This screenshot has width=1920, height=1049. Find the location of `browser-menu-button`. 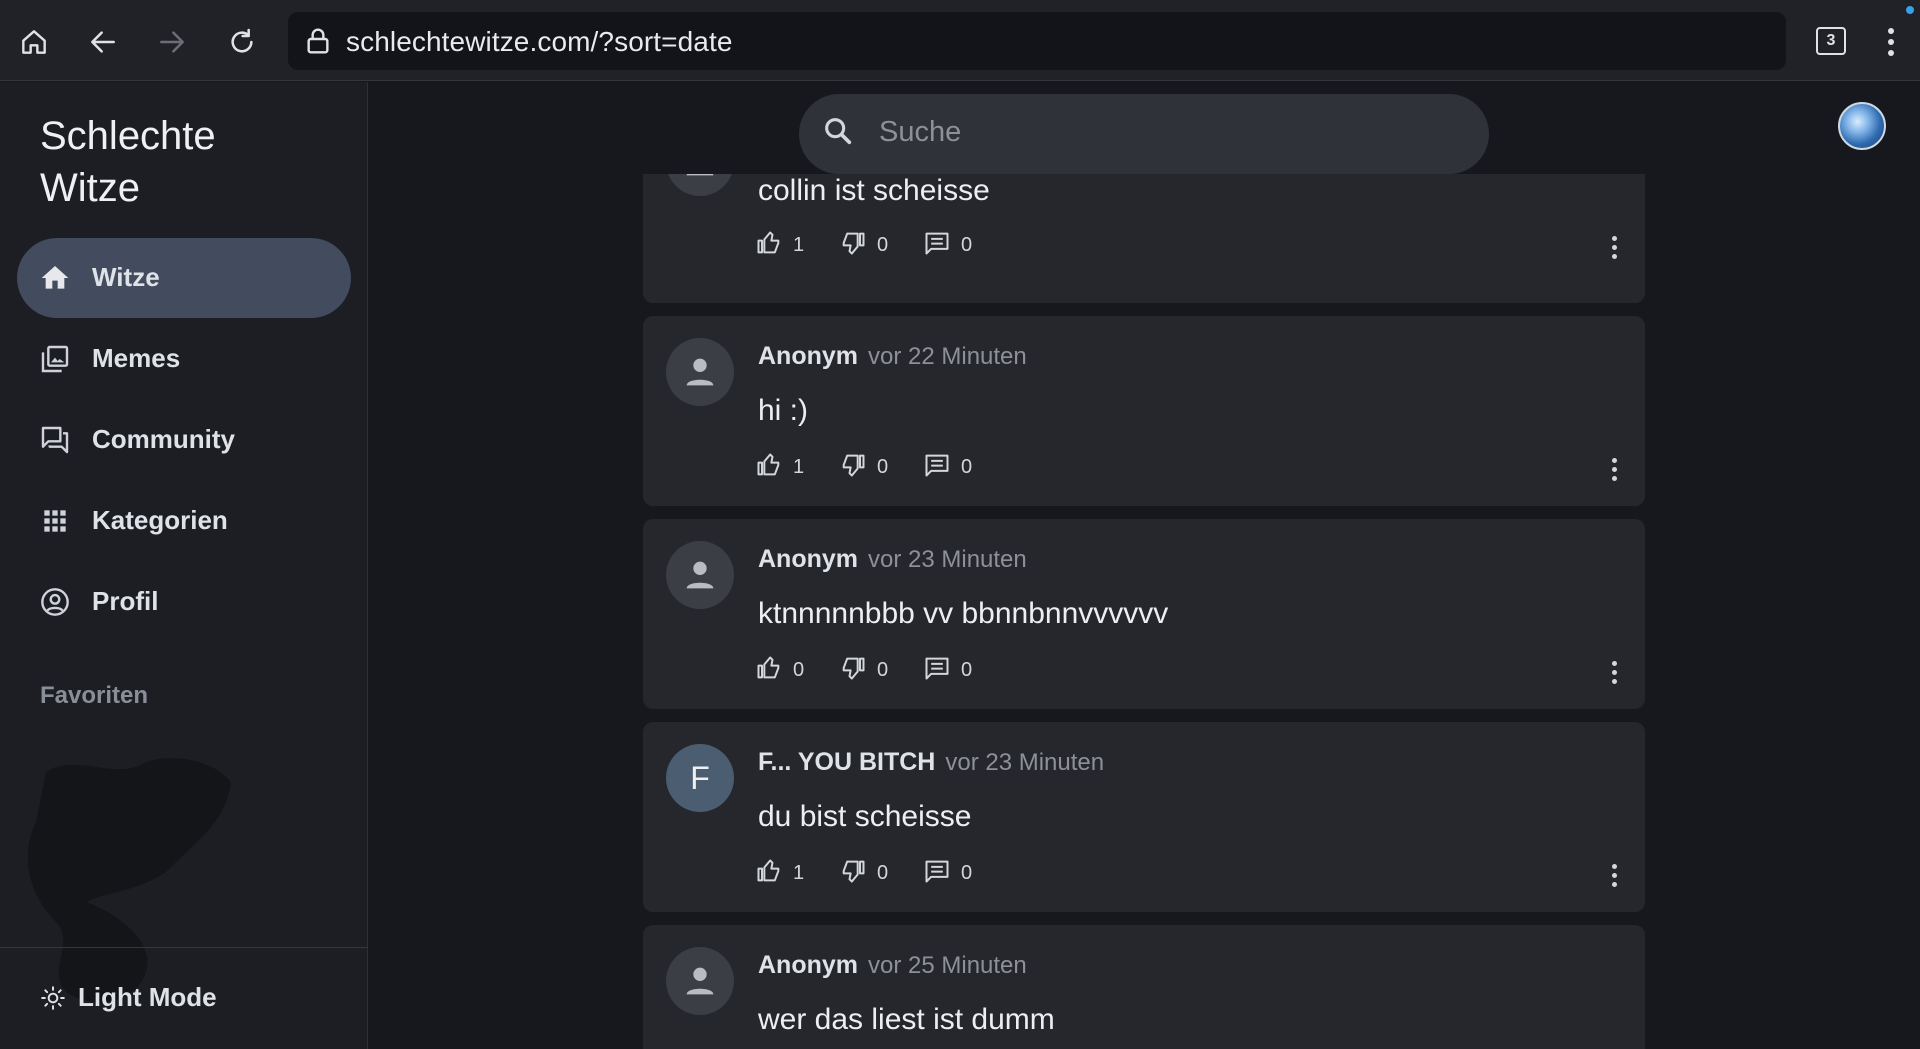

browser-menu-button is located at coordinates (1892, 42).